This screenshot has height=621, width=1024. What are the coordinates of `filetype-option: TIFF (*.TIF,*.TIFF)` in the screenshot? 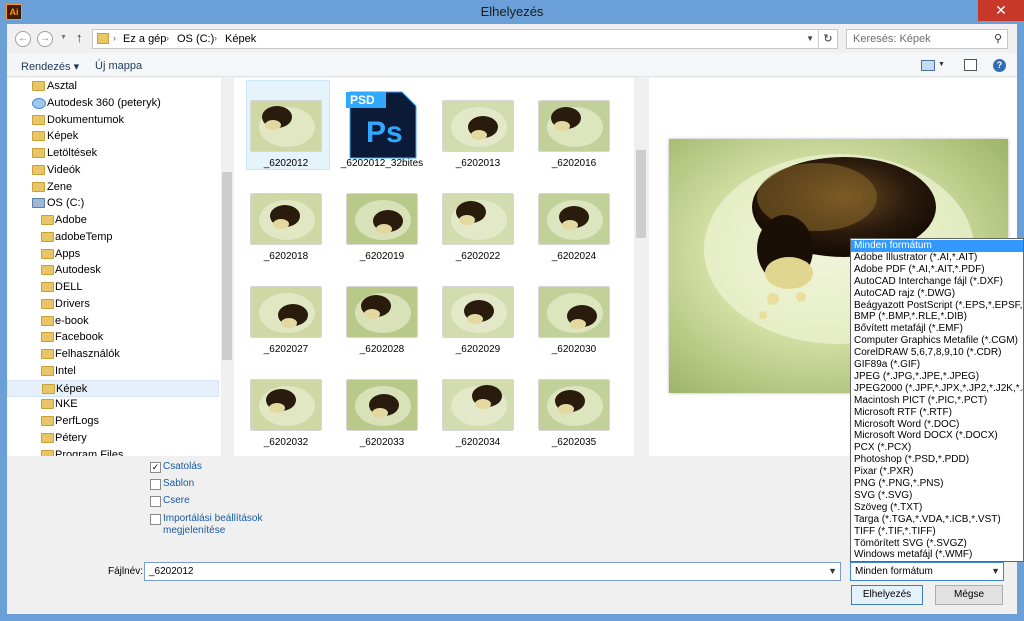 It's located at (937, 532).